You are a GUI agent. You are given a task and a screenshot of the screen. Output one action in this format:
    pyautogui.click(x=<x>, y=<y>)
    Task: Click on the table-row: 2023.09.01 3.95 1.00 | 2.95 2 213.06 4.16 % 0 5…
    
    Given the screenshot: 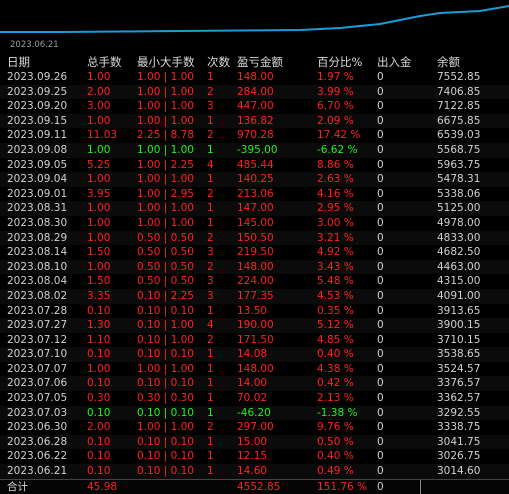 What is the action you would take?
    pyautogui.click(x=254, y=194)
    